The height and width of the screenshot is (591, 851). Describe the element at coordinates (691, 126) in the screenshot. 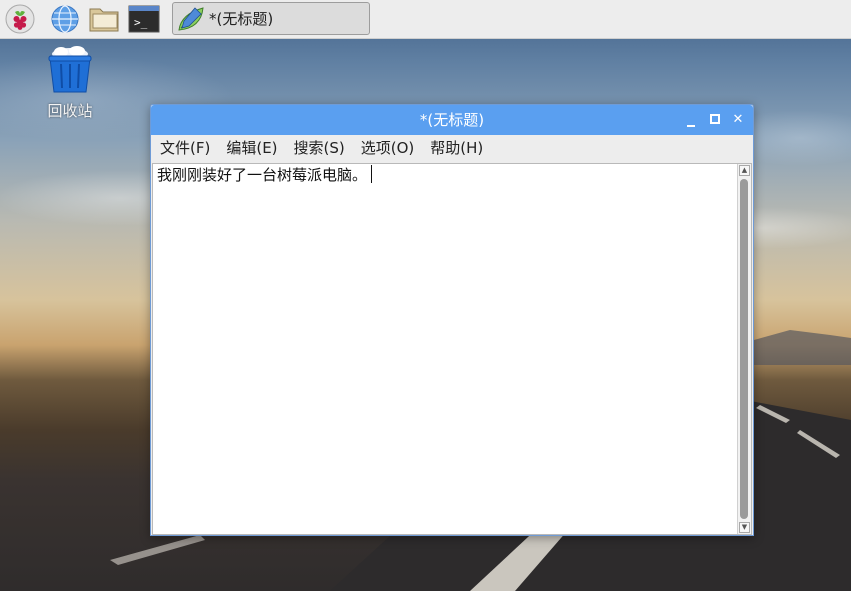

I see `minimize-icon` at that location.